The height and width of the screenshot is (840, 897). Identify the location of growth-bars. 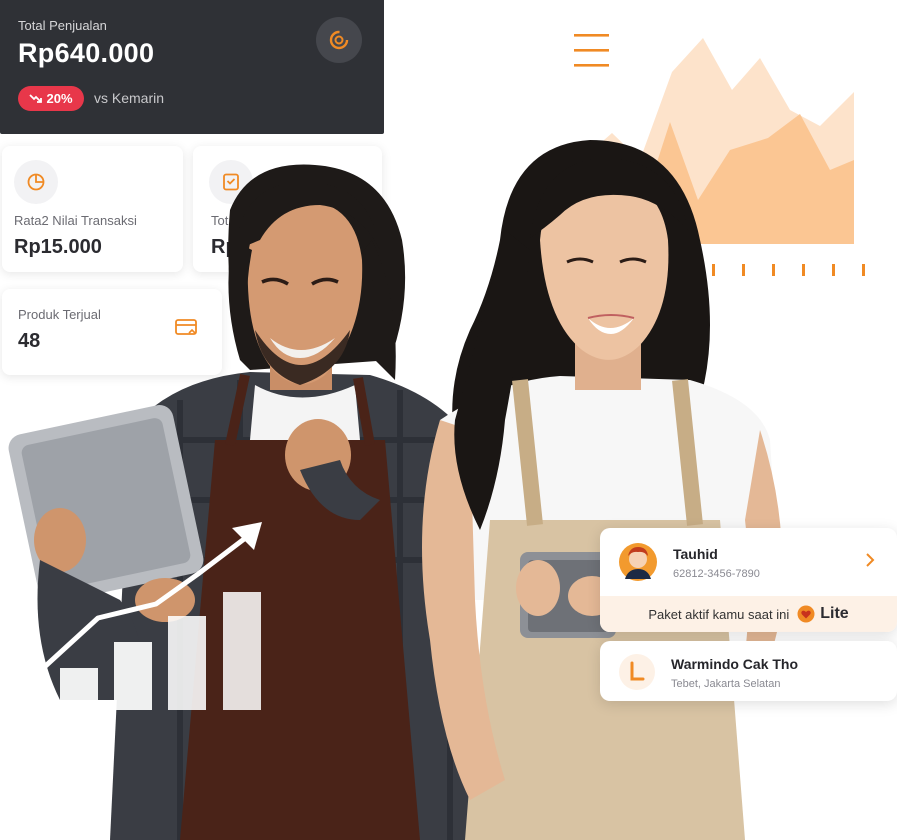
(160, 651).